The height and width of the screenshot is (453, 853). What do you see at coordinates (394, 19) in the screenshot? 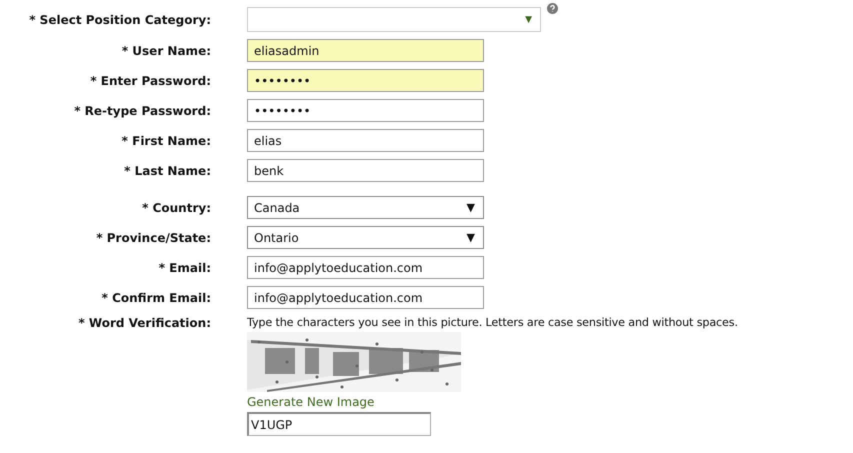
I see `dropdown: ▼` at bounding box center [394, 19].